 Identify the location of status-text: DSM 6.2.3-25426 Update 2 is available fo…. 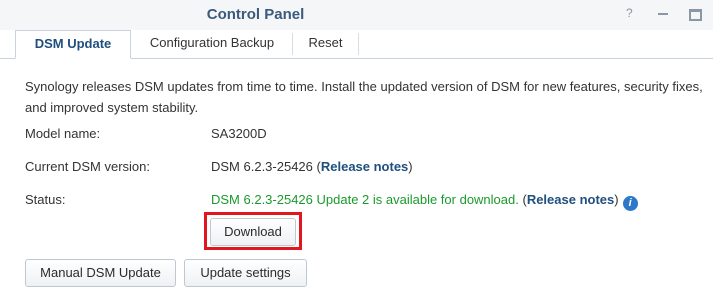
(365, 199).